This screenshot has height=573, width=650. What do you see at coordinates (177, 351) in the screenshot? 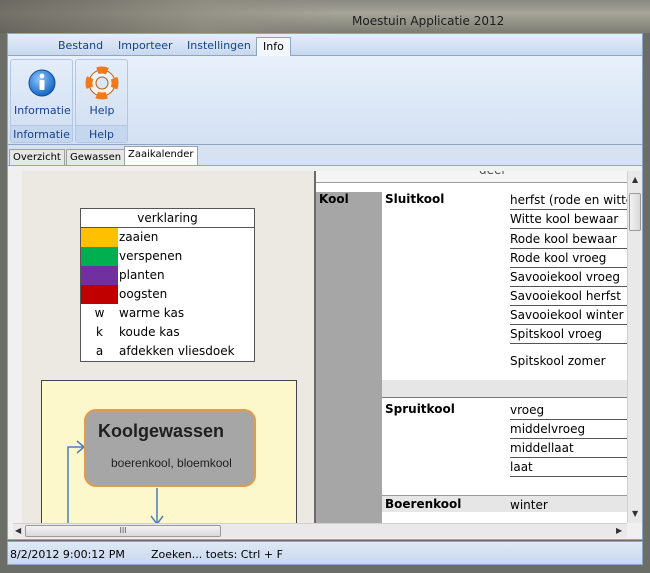
I see `legend-label: afdekken vliesdoek` at bounding box center [177, 351].